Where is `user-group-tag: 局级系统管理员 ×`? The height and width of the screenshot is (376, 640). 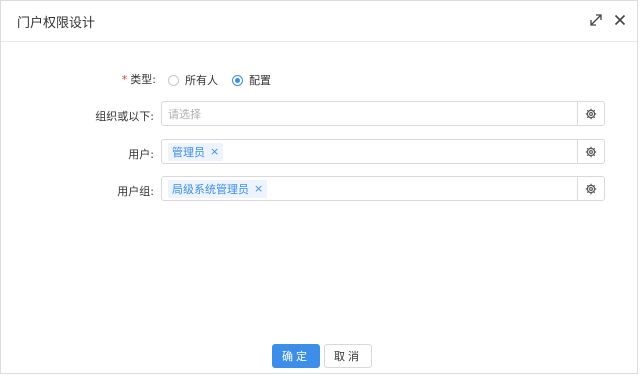
user-group-tag: 局级系统管理员 × is located at coordinates (218, 188).